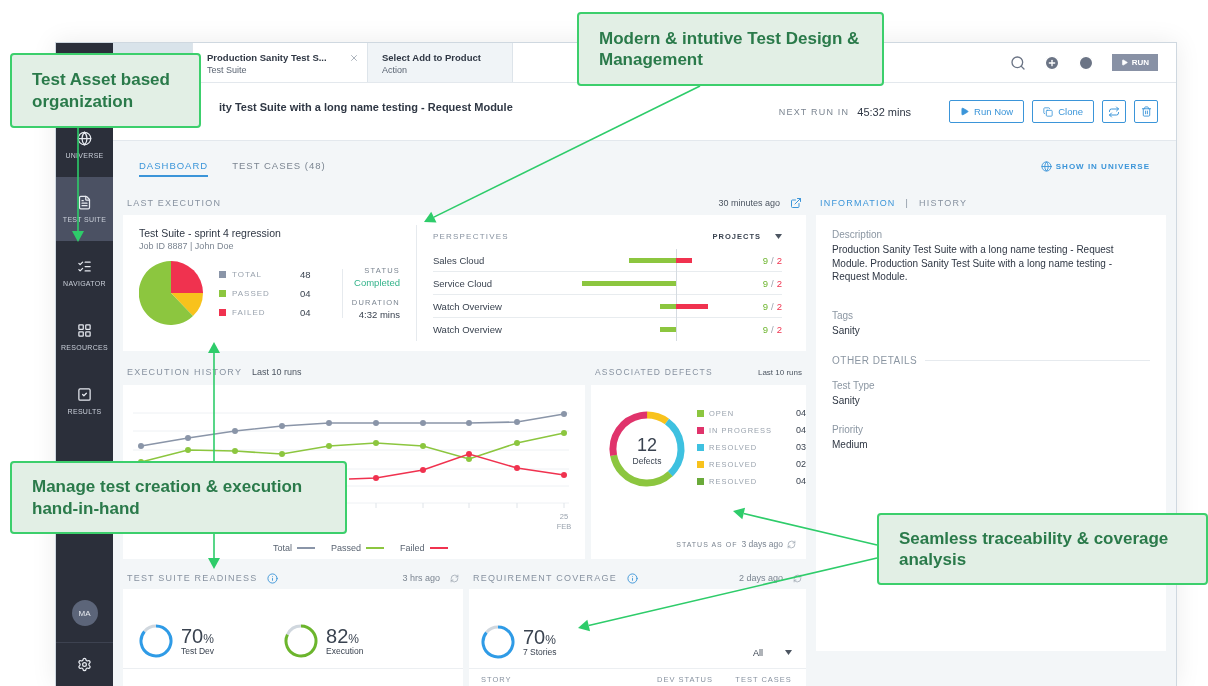 This screenshot has width=1208, height=686. Describe the element at coordinates (178, 497) in the screenshot. I see `callout-tooltip: Manage test creation & execution hand-in-hand` at that location.